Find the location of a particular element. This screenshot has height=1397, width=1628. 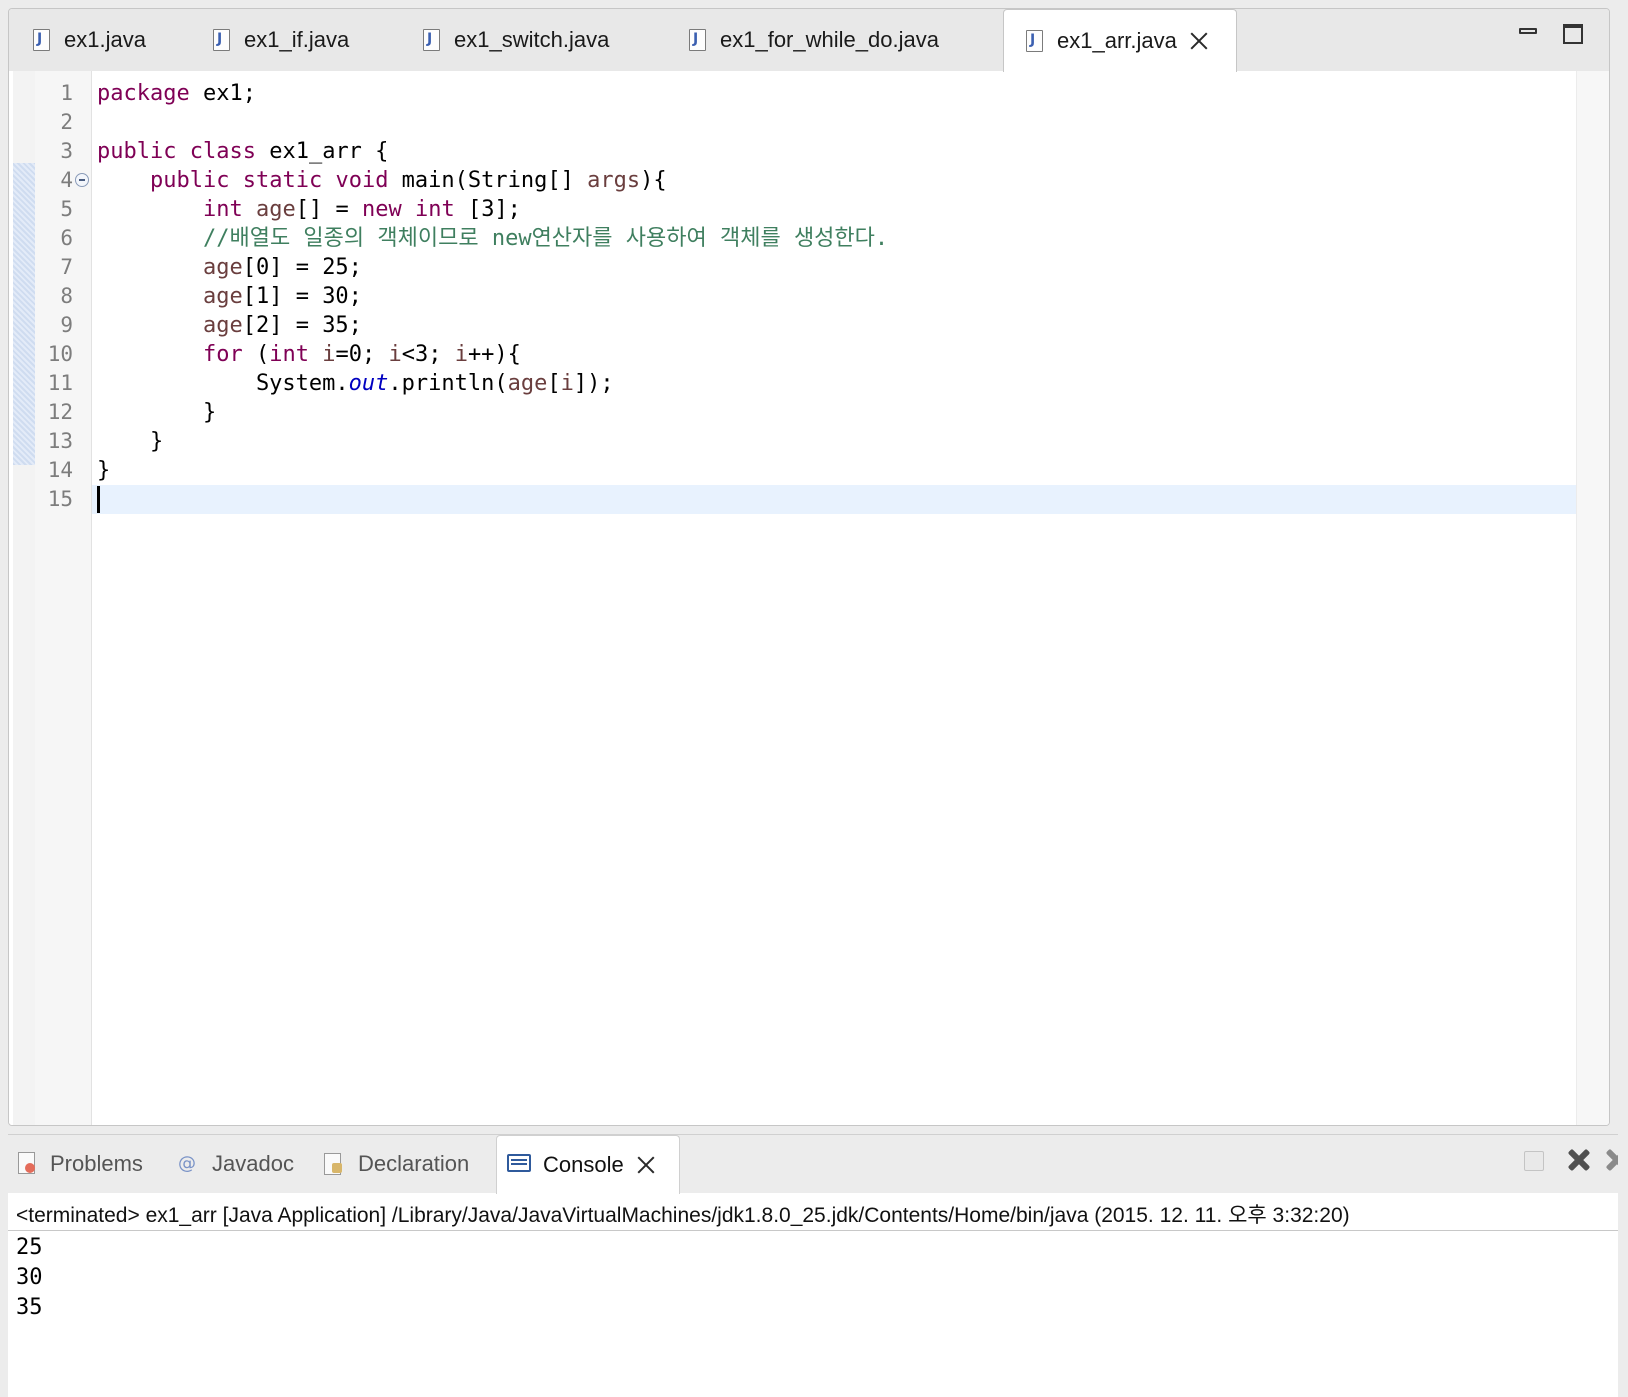

code-line: for (int i=0; i<3; i++){ is located at coordinates (309, 354).